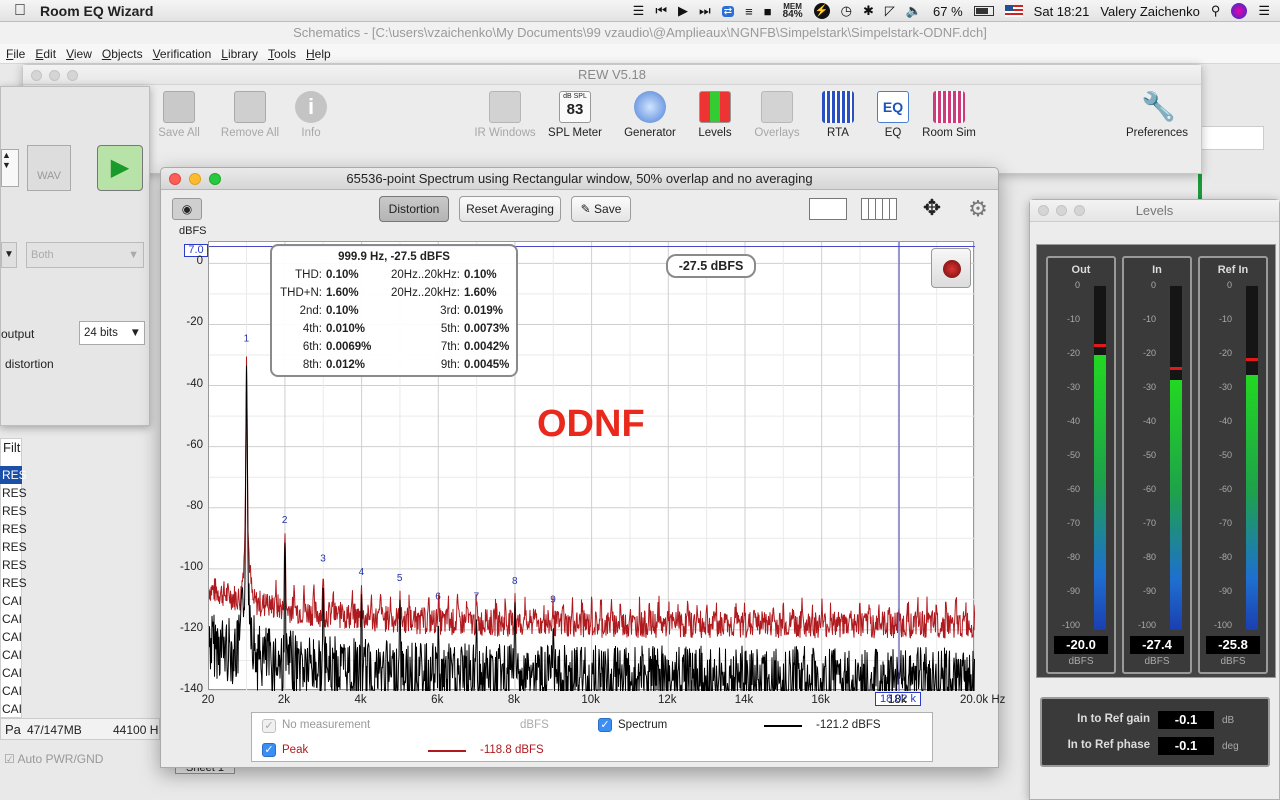 This screenshot has height=800, width=1280. I want to click on wifi-icon: ◸, so click(890, 11).